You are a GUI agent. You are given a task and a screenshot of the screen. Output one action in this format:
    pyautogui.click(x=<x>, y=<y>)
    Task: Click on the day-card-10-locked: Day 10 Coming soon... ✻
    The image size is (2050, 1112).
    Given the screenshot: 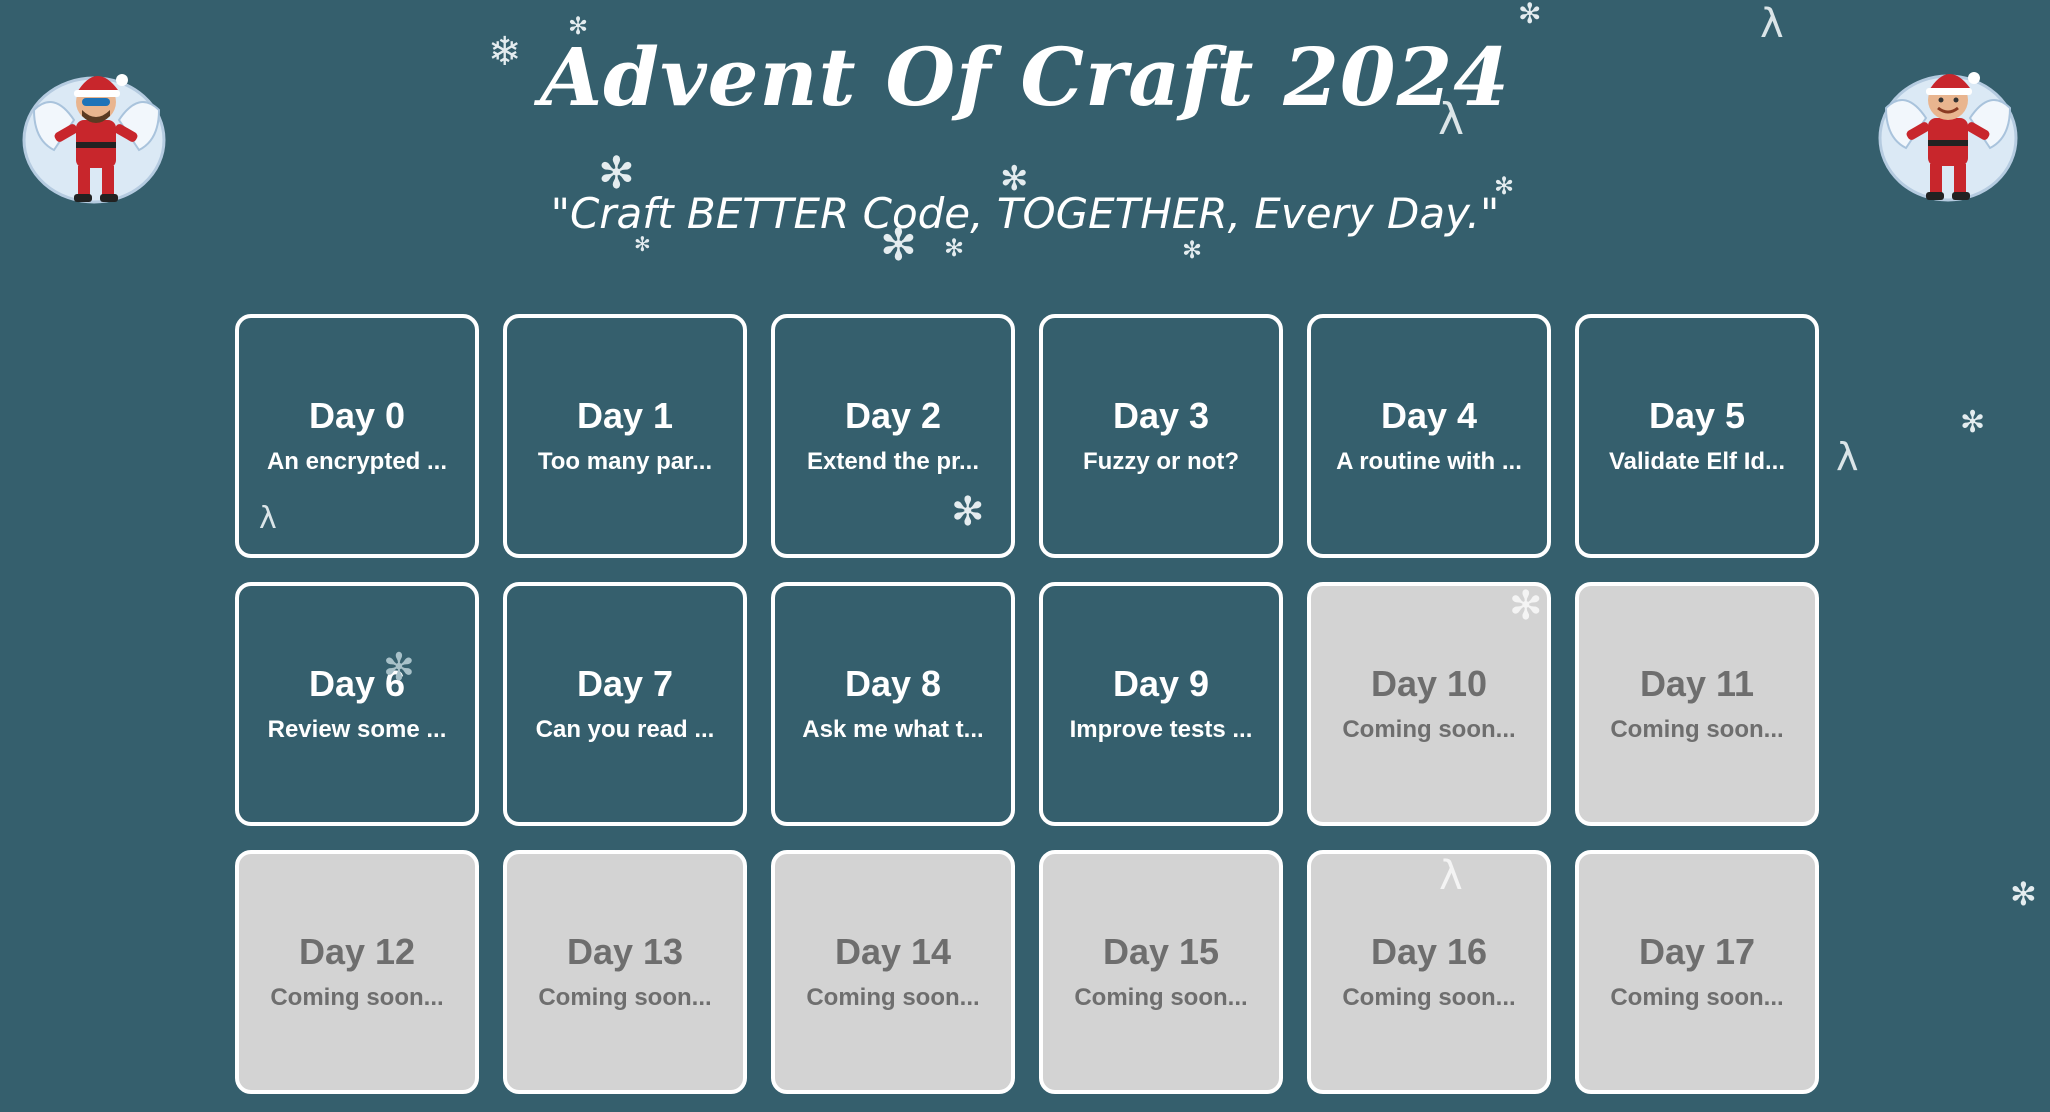 What is the action you would take?
    pyautogui.click(x=1429, y=704)
    